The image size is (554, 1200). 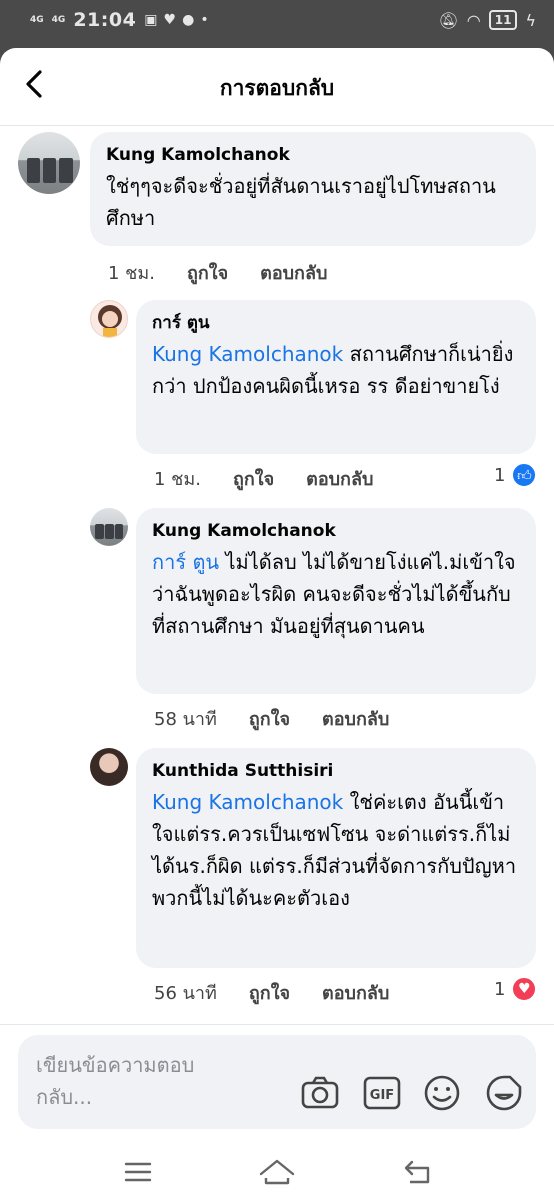 What do you see at coordinates (503, 20) in the screenshot?
I see `battery-indicator: 11` at bounding box center [503, 20].